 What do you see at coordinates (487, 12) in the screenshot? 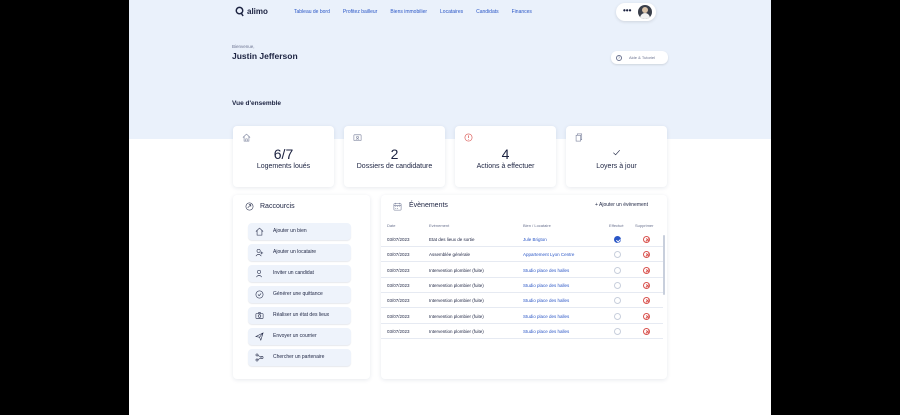
I see `nav-link-candidates: Candidats` at bounding box center [487, 12].